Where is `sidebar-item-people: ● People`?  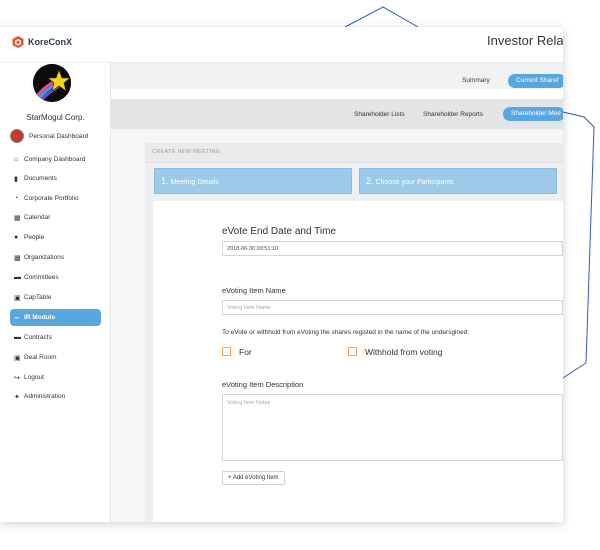
sidebar-item-people: ● People is located at coordinates (55, 237).